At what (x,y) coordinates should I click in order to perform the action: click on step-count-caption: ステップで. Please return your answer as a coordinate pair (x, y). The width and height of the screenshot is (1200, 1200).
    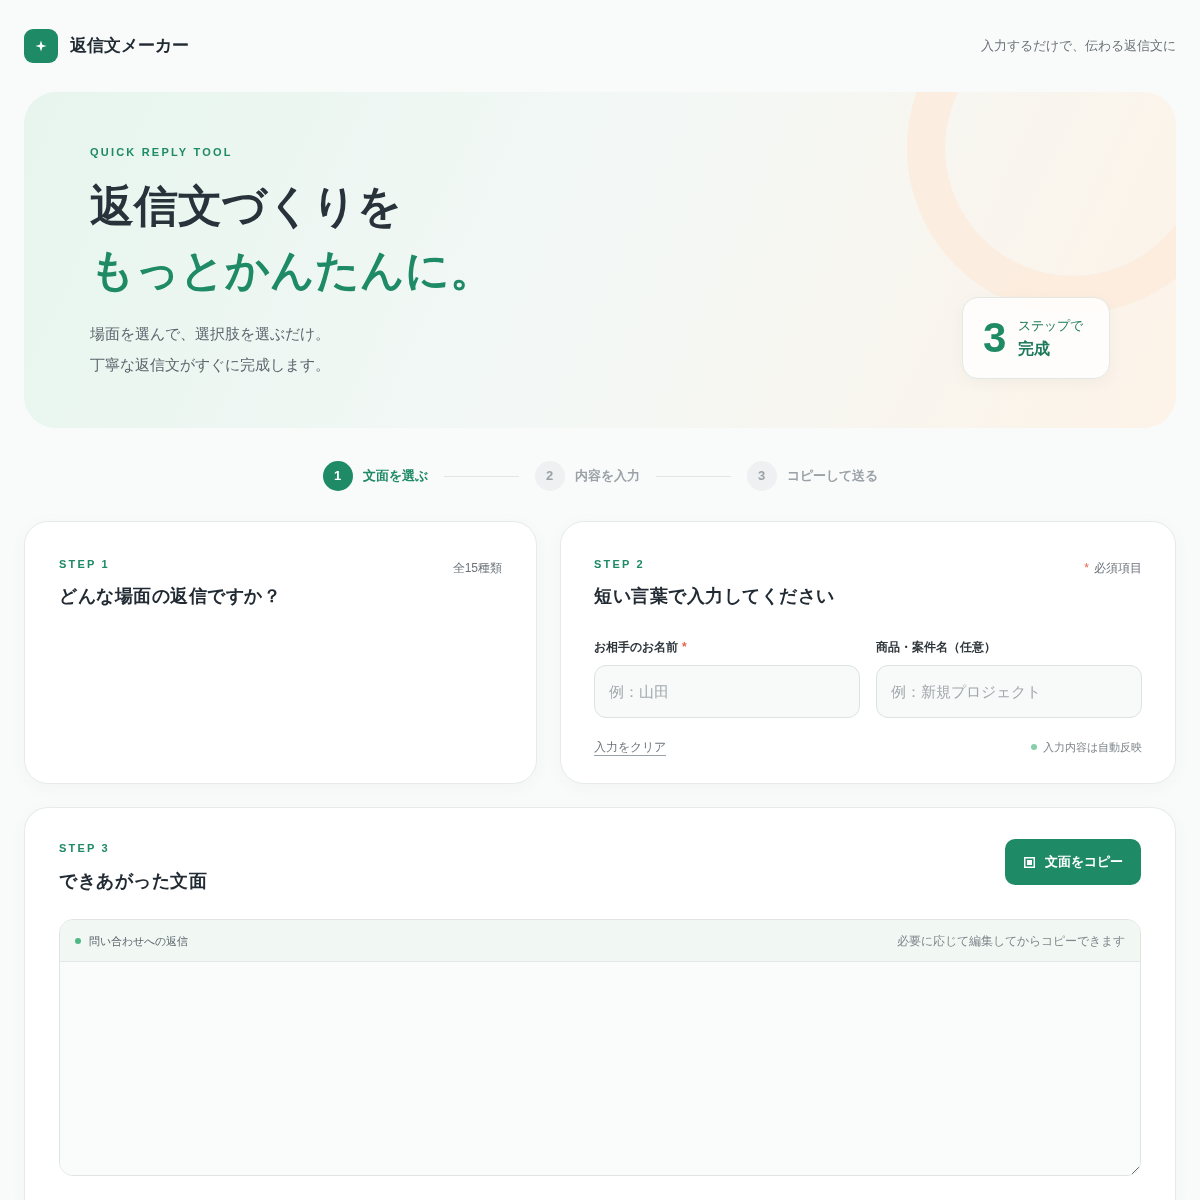
    Looking at the image, I should click on (1051, 325).